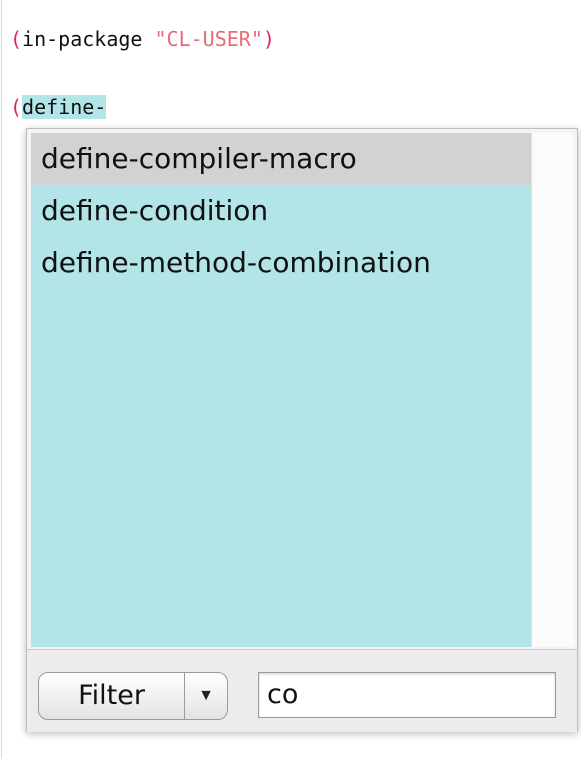 This screenshot has width=581, height=759. I want to click on completion-scrollbar, so click(552, 390).